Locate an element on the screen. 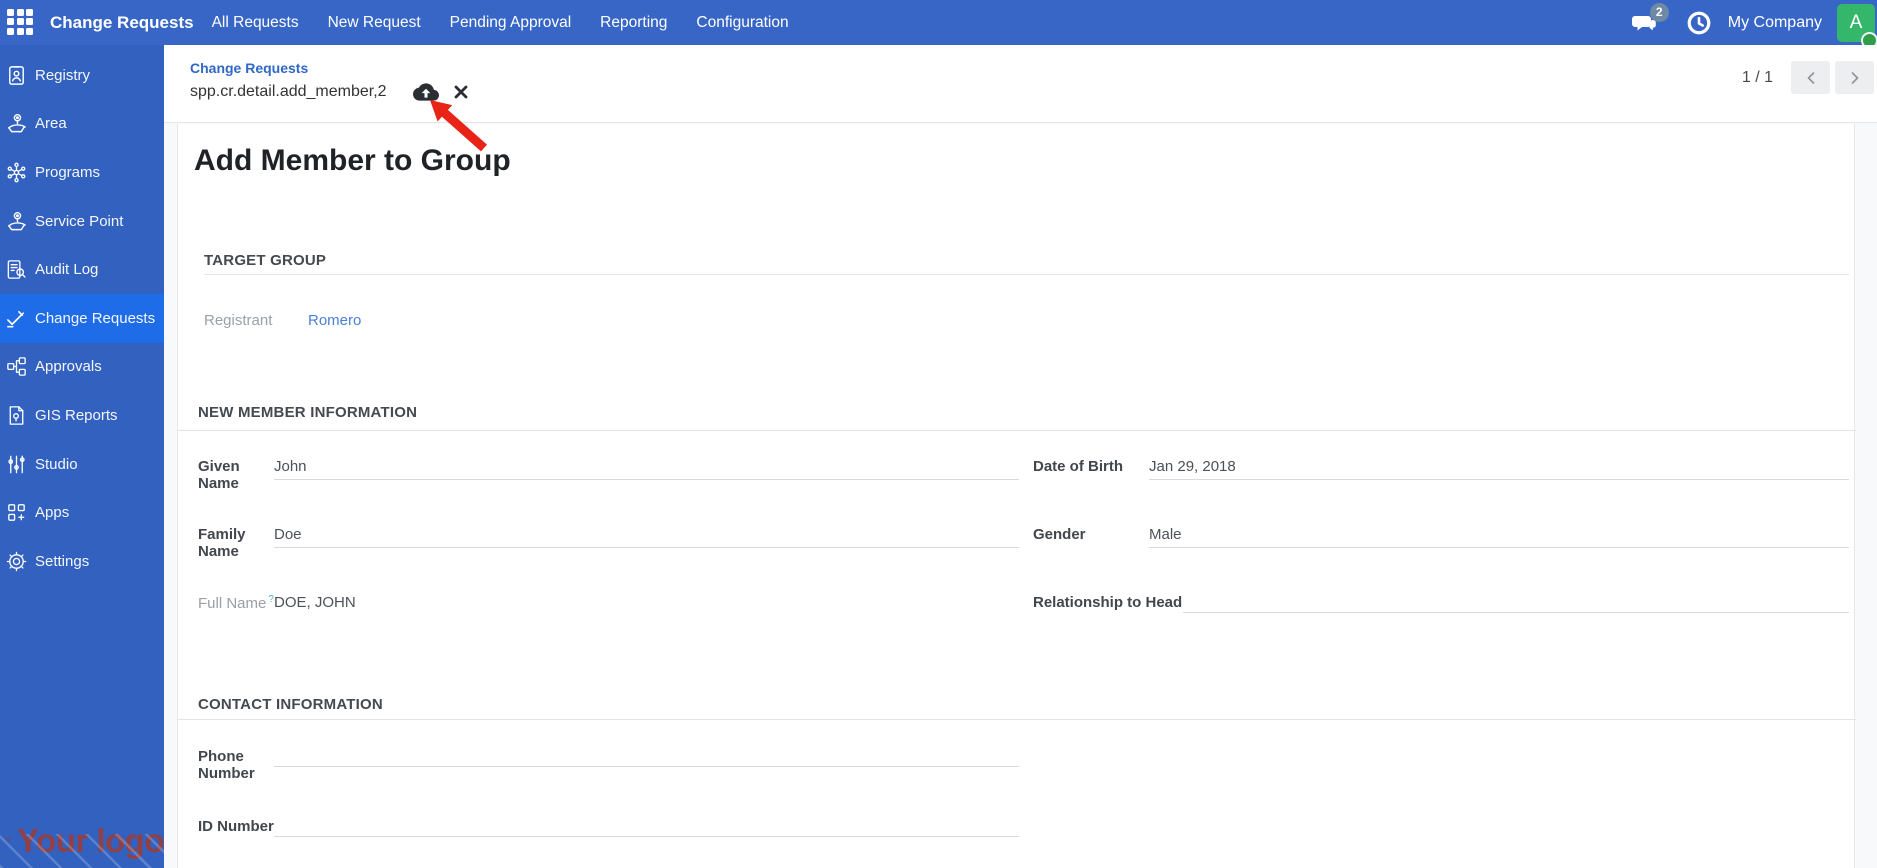 The height and width of the screenshot is (868, 1877). field-id-number: ID Number is located at coordinates (608, 827).